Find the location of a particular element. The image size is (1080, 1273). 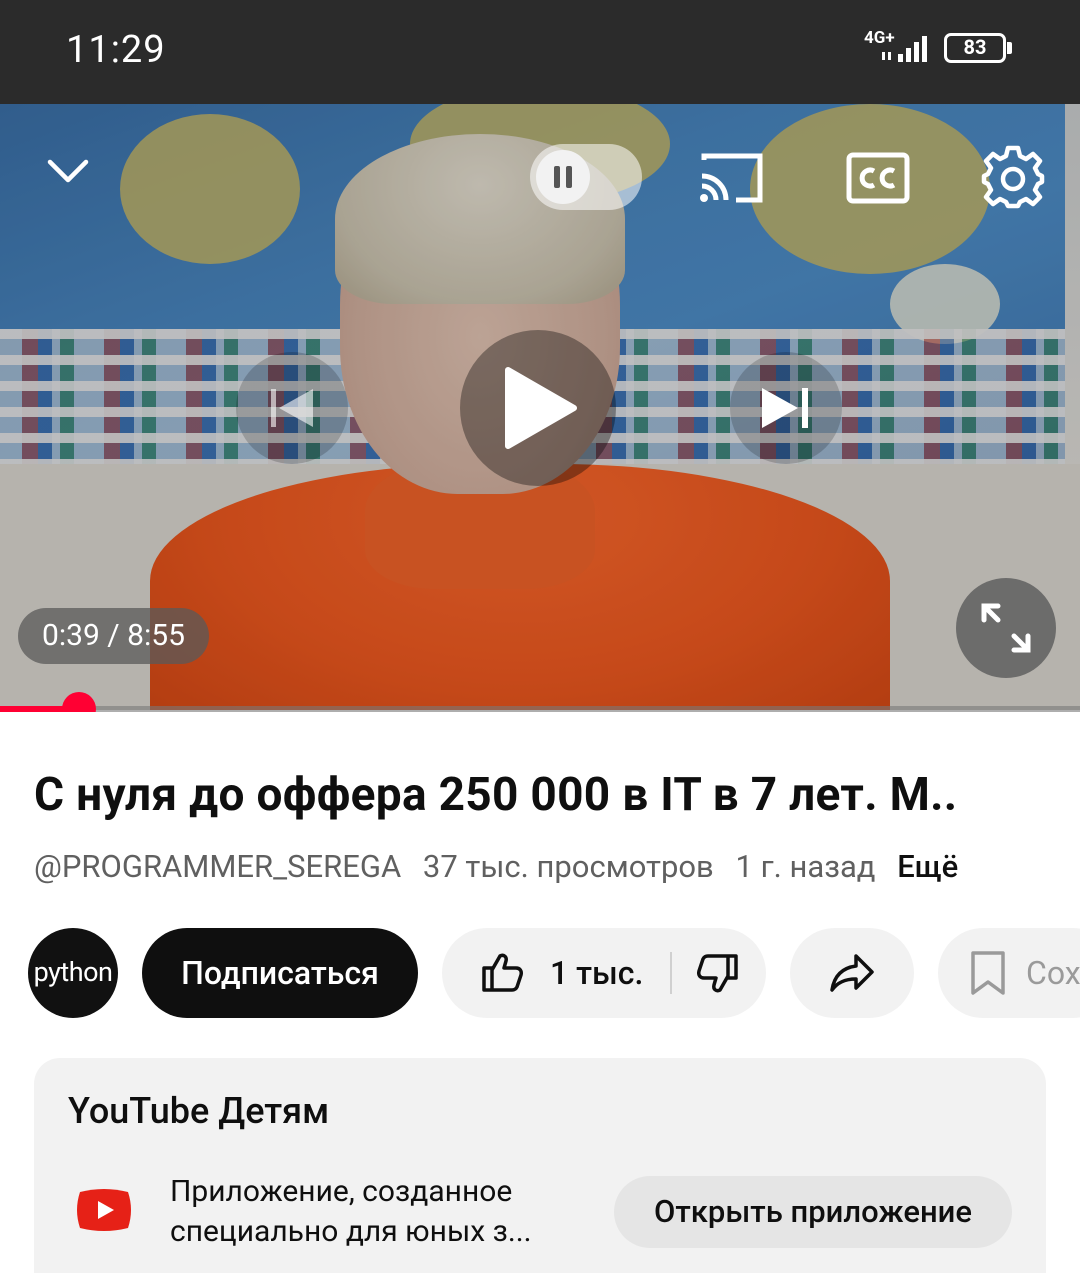

captions-button is located at coordinates (878, 178).